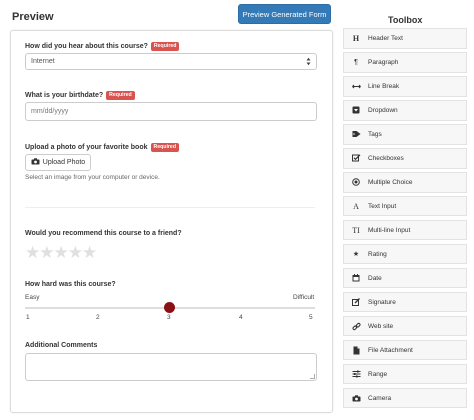 Image resolution: width=474 pixels, height=420 pixels. I want to click on toolbox-item-label: Date, so click(375, 278).